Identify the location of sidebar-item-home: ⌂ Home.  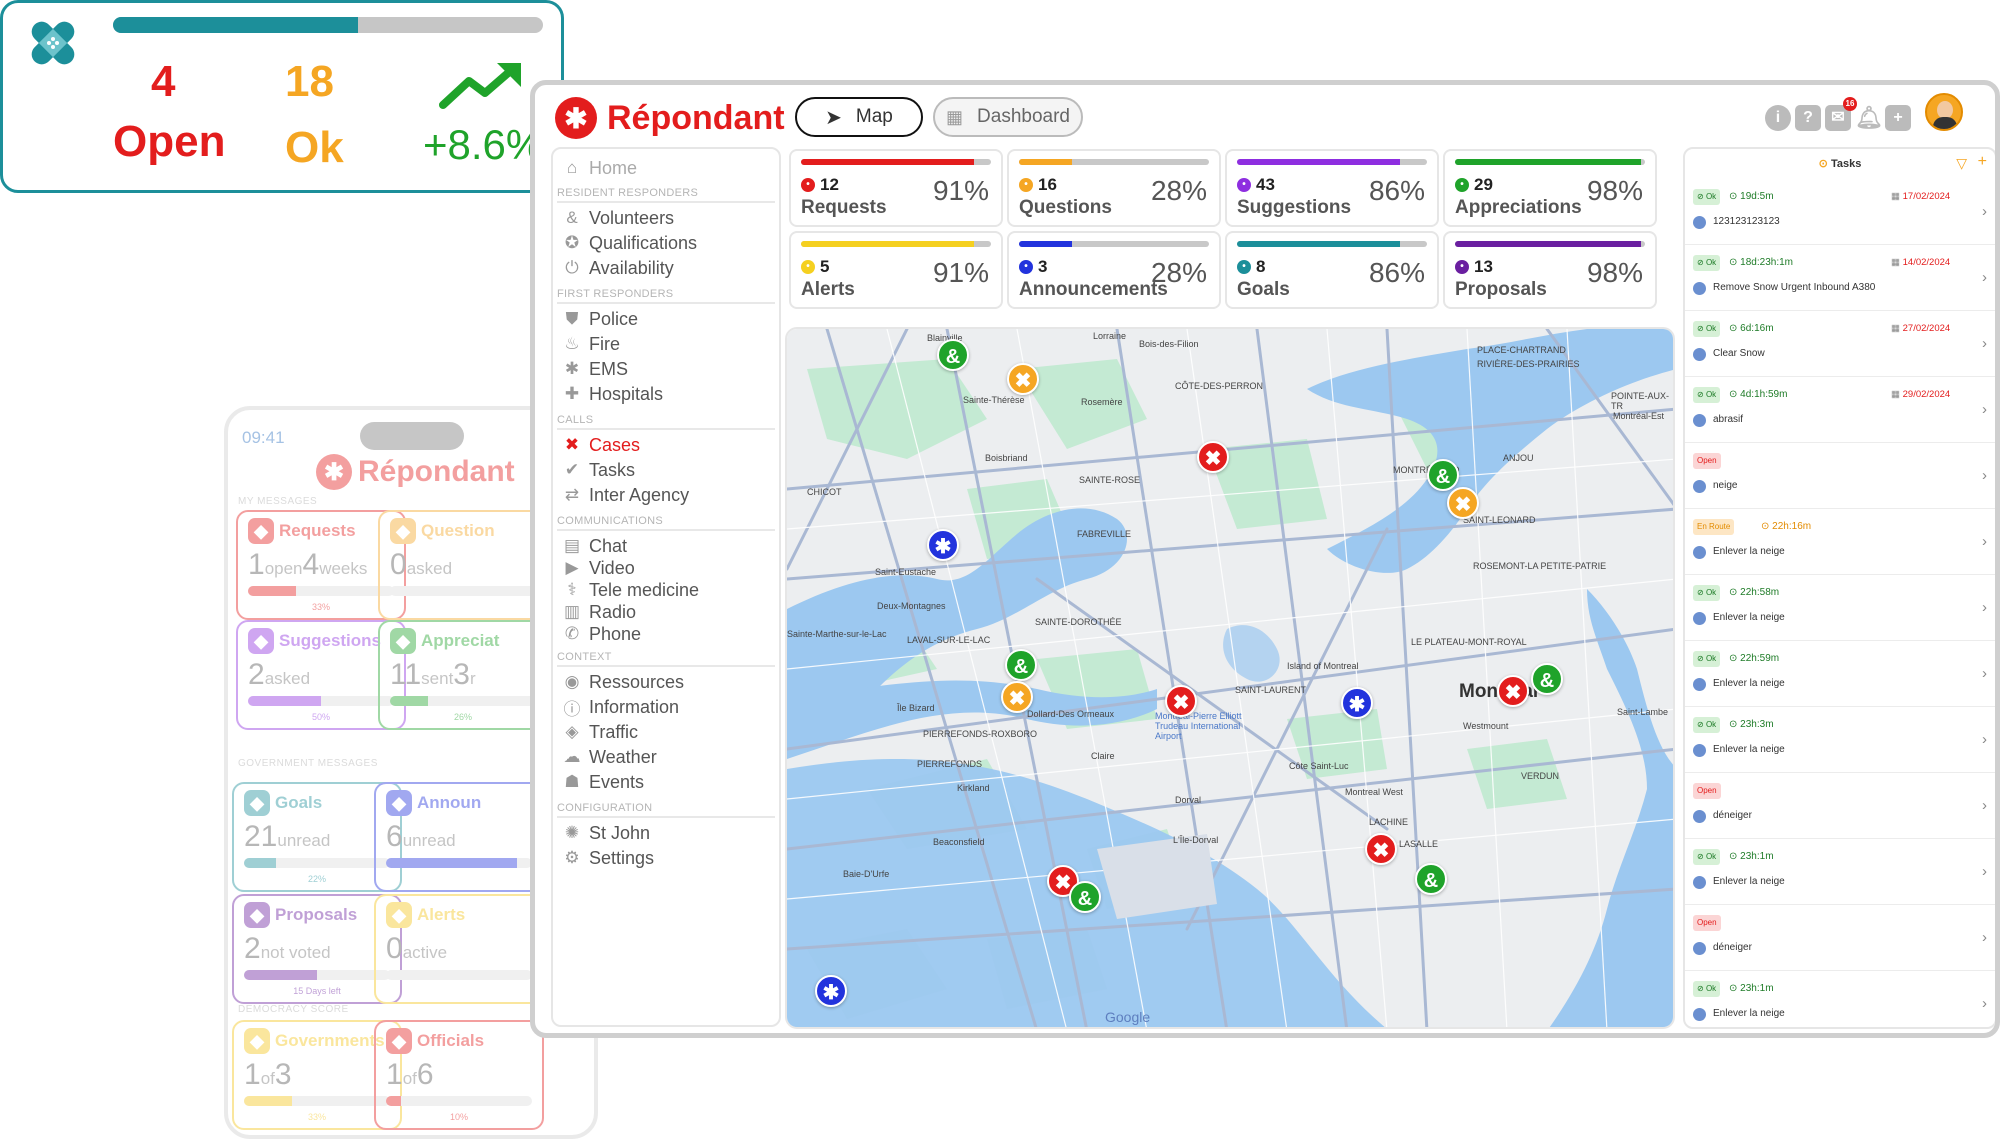
(599, 168).